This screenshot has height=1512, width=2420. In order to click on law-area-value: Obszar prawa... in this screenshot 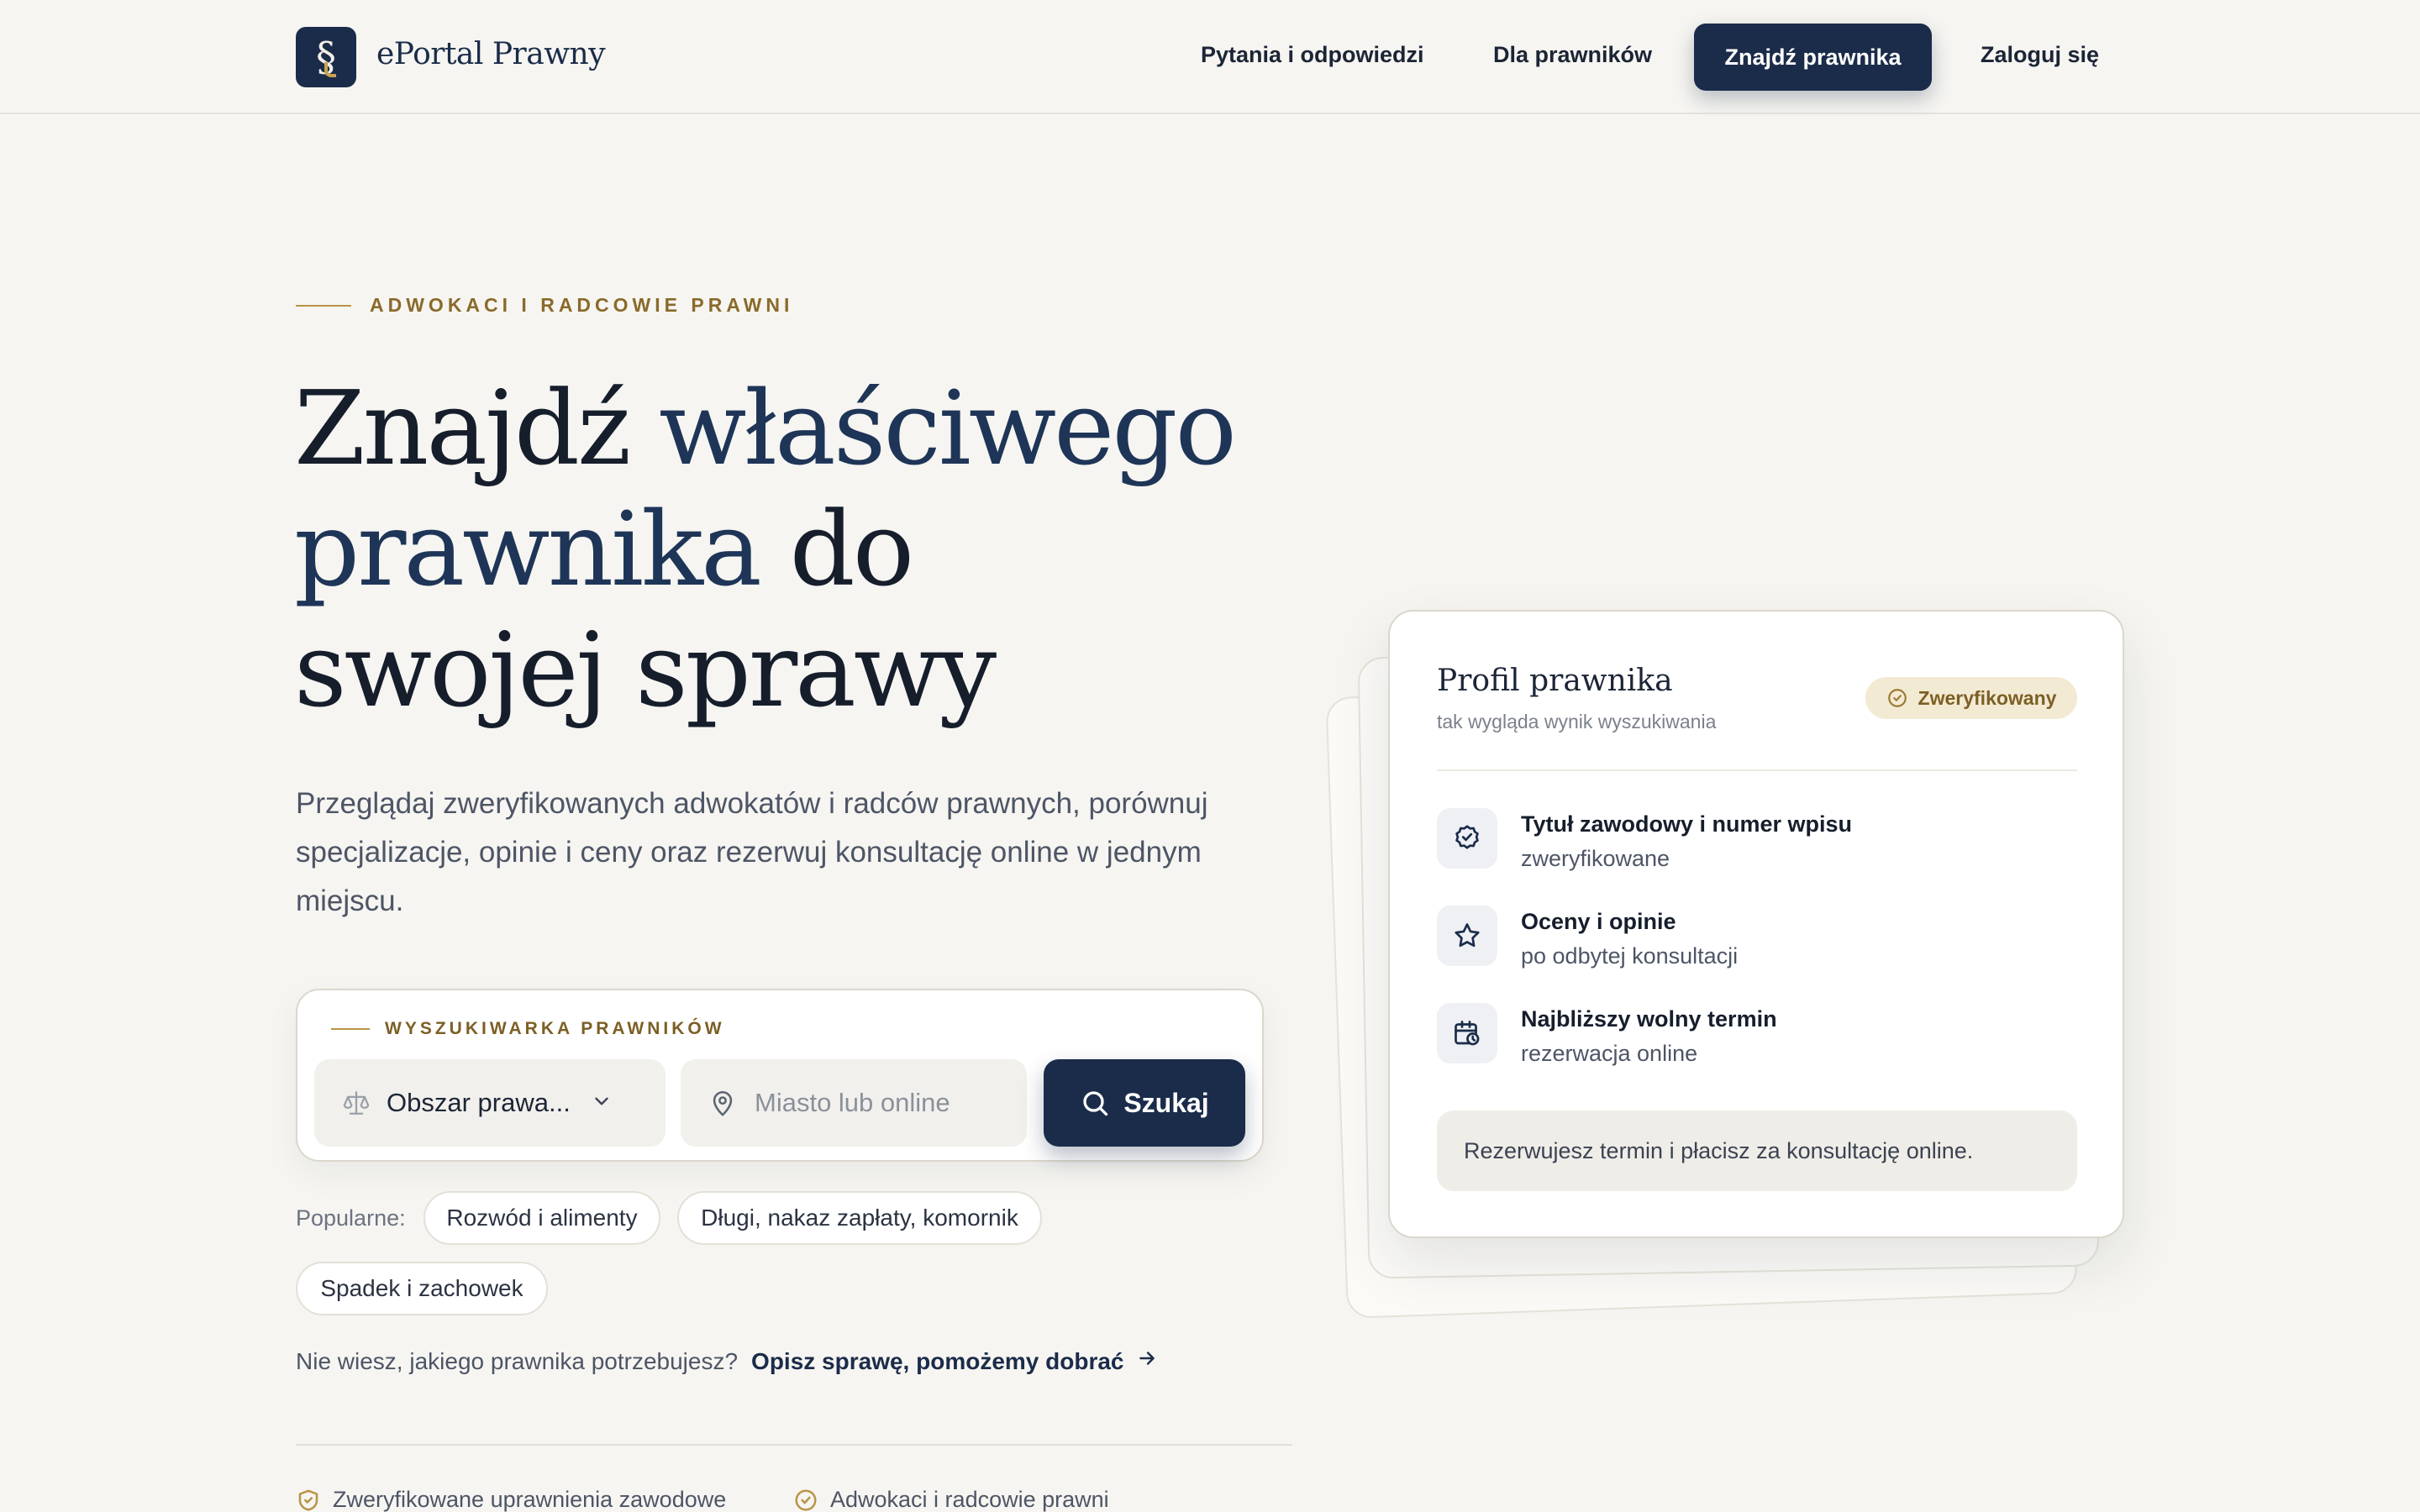, I will do `click(479, 1102)`.